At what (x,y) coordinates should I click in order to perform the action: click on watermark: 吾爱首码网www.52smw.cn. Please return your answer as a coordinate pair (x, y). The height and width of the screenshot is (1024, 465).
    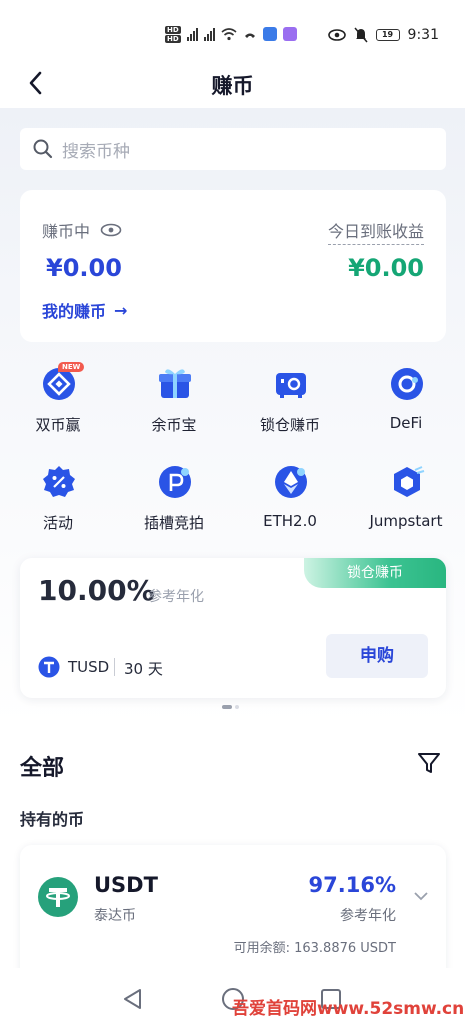
    Looking at the image, I should click on (348, 1009).